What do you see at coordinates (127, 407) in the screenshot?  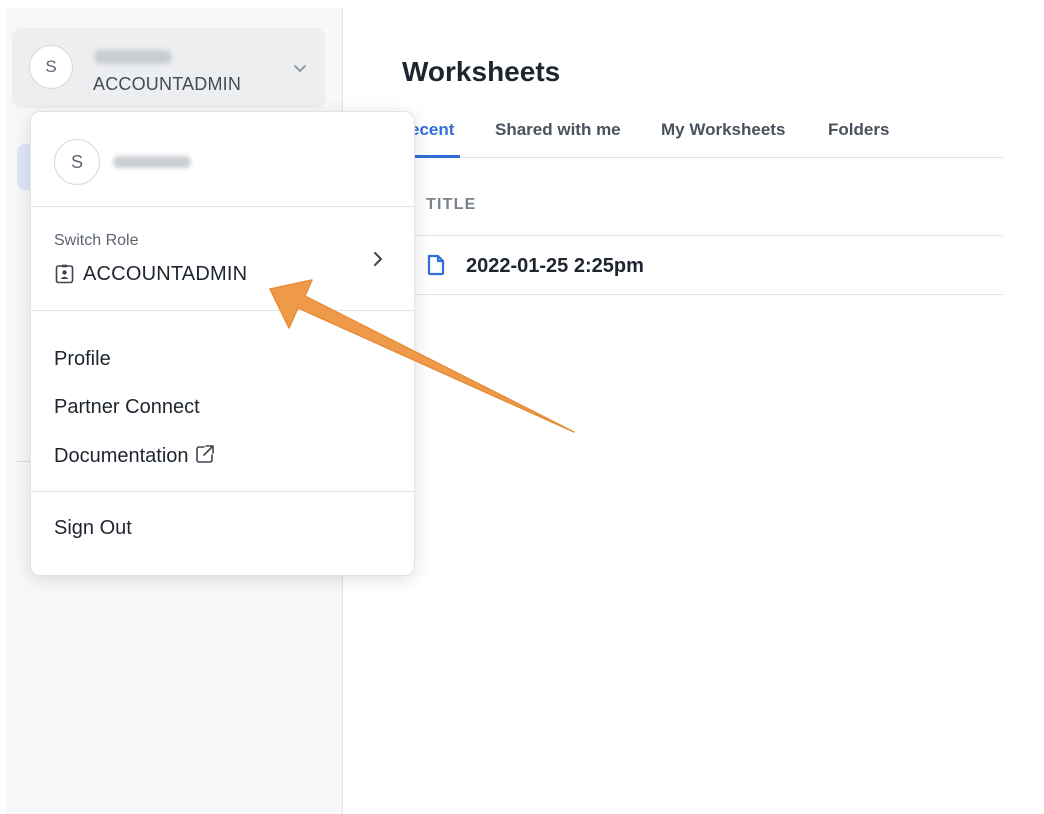 I see `partner-connect-menu-item: Partner Connect` at bounding box center [127, 407].